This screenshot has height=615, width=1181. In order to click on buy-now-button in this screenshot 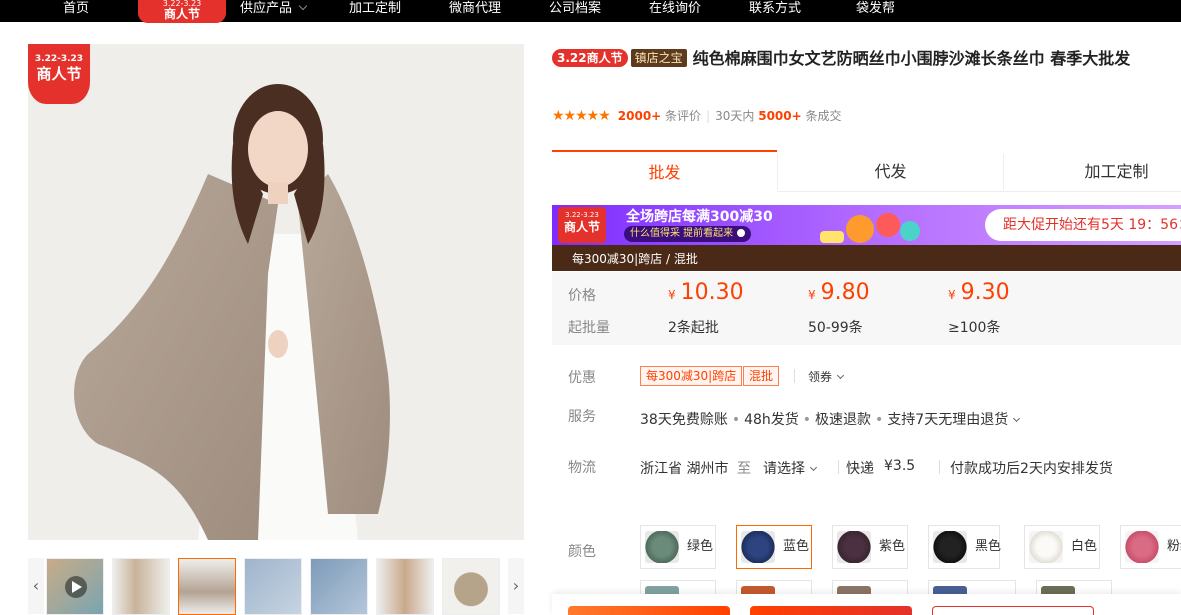, I will do `click(831, 610)`.